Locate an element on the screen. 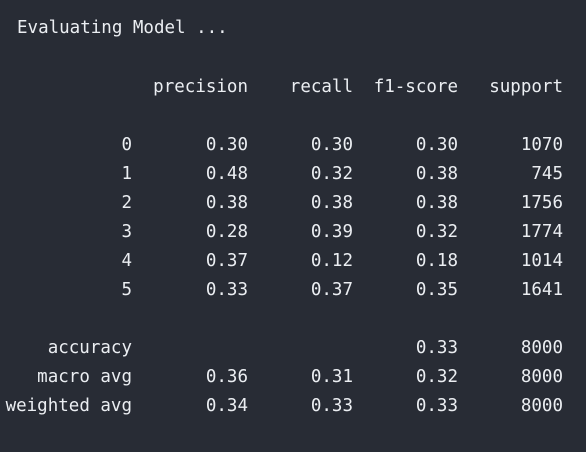 This screenshot has height=452, width=586. column-header-support: support is located at coordinates (526, 87).